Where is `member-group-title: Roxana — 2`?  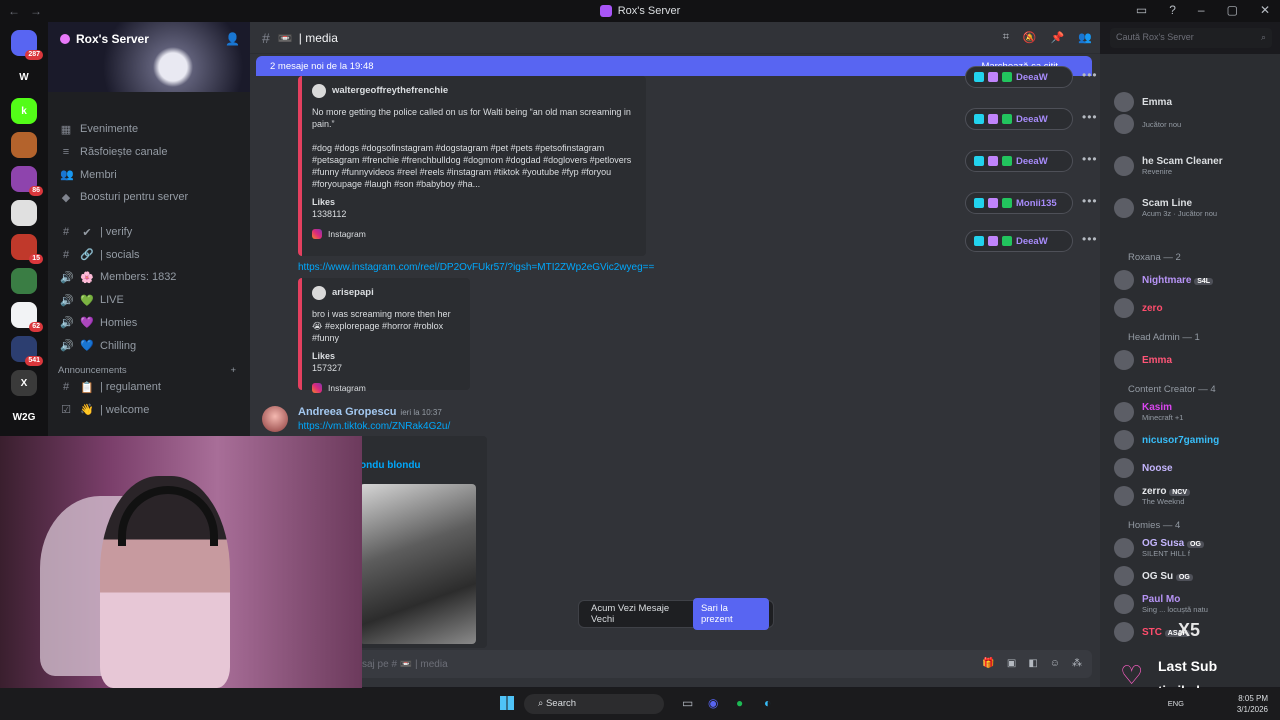
member-group-title: Roxana — 2 is located at coordinates (1154, 257).